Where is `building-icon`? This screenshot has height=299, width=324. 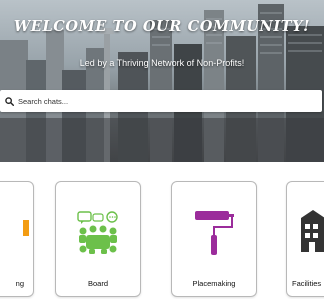 building-icon is located at coordinates (305, 233).